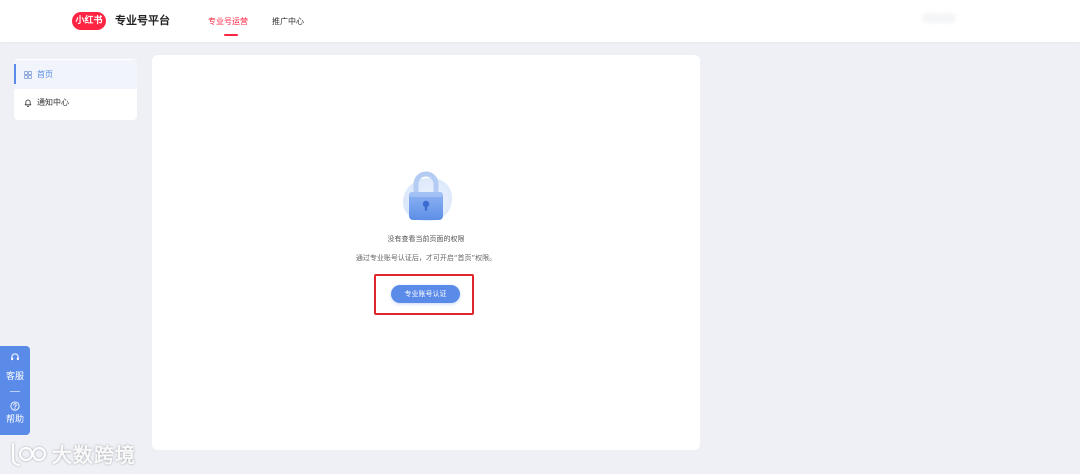 Image resolution: width=1080 pixels, height=474 pixels. Describe the element at coordinates (28, 75) in the screenshot. I see `grid-icon` at that location.